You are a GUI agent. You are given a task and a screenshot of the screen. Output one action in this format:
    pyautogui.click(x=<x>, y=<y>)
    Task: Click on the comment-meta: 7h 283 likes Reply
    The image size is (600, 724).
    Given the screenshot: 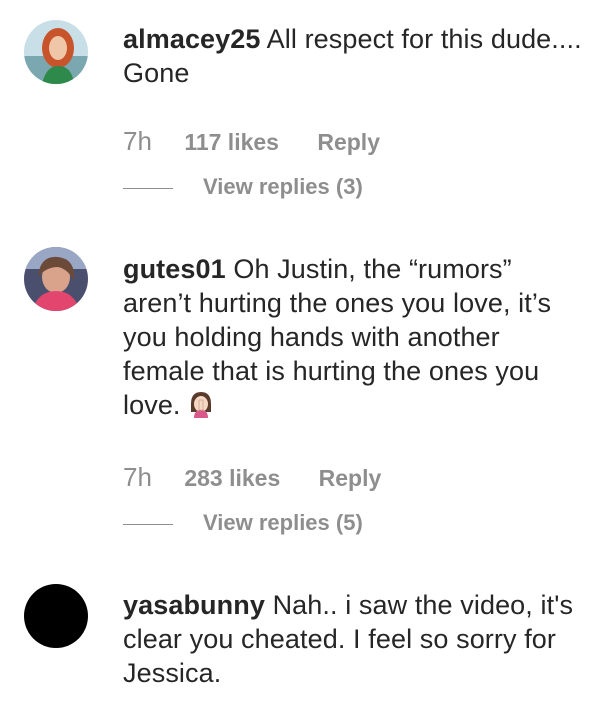 What is the action you would take?
    pyautogui.click(x=252, y=477)
    